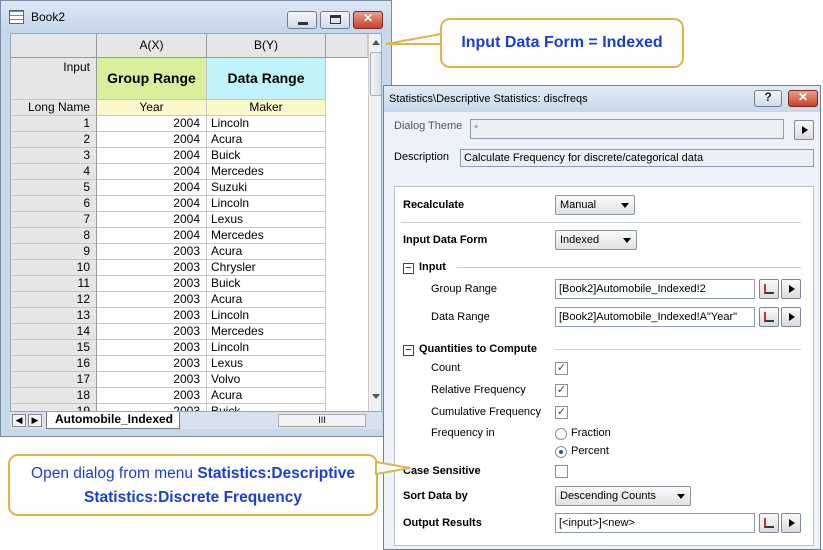 The image size is (823, 550). I want to click on recalculate-combo: Manual, so click(595, 205).